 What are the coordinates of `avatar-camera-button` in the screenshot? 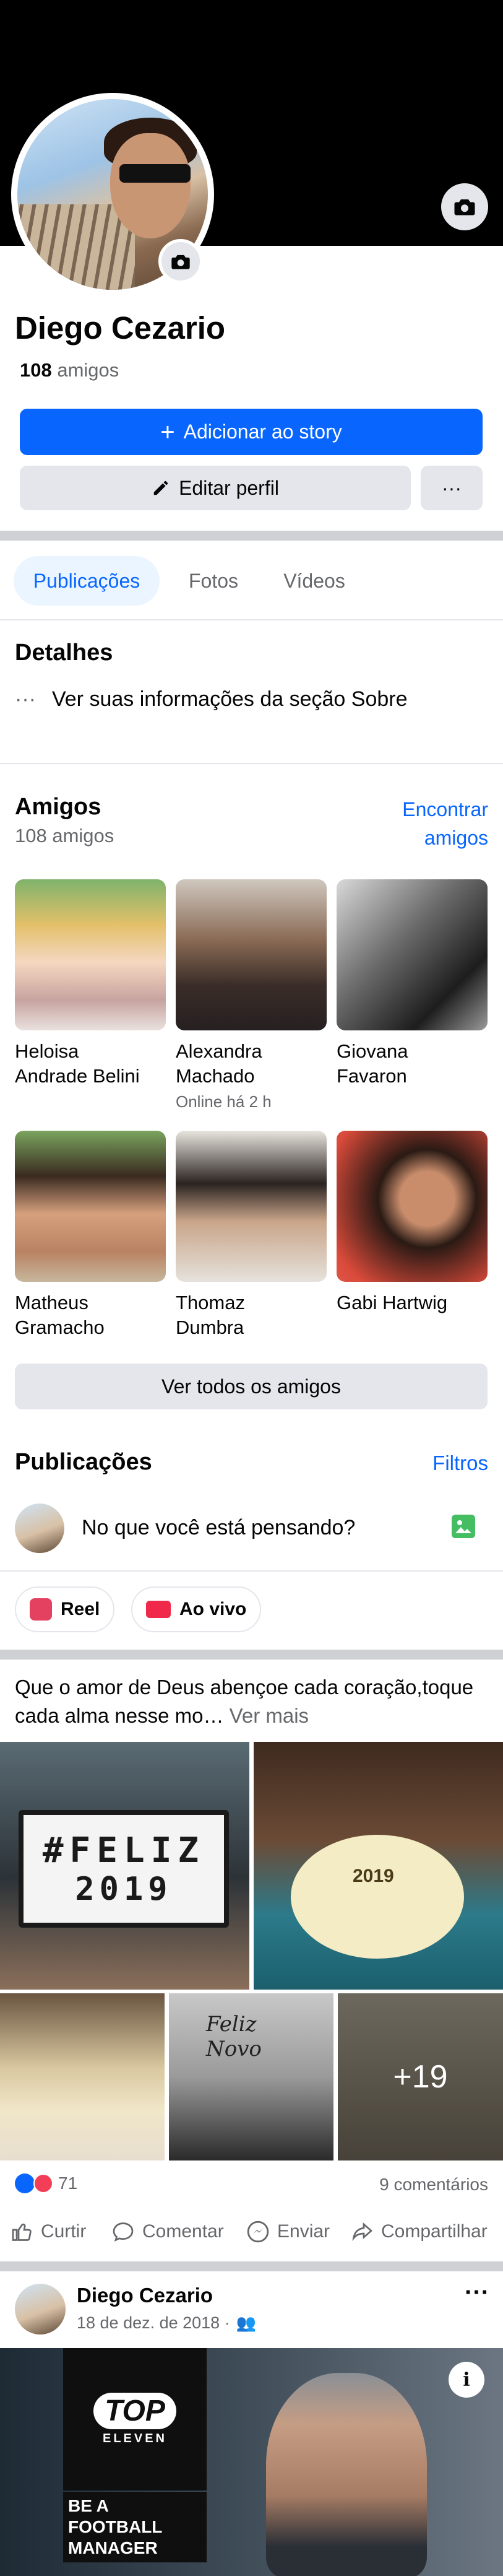 It's located at (180, 261).